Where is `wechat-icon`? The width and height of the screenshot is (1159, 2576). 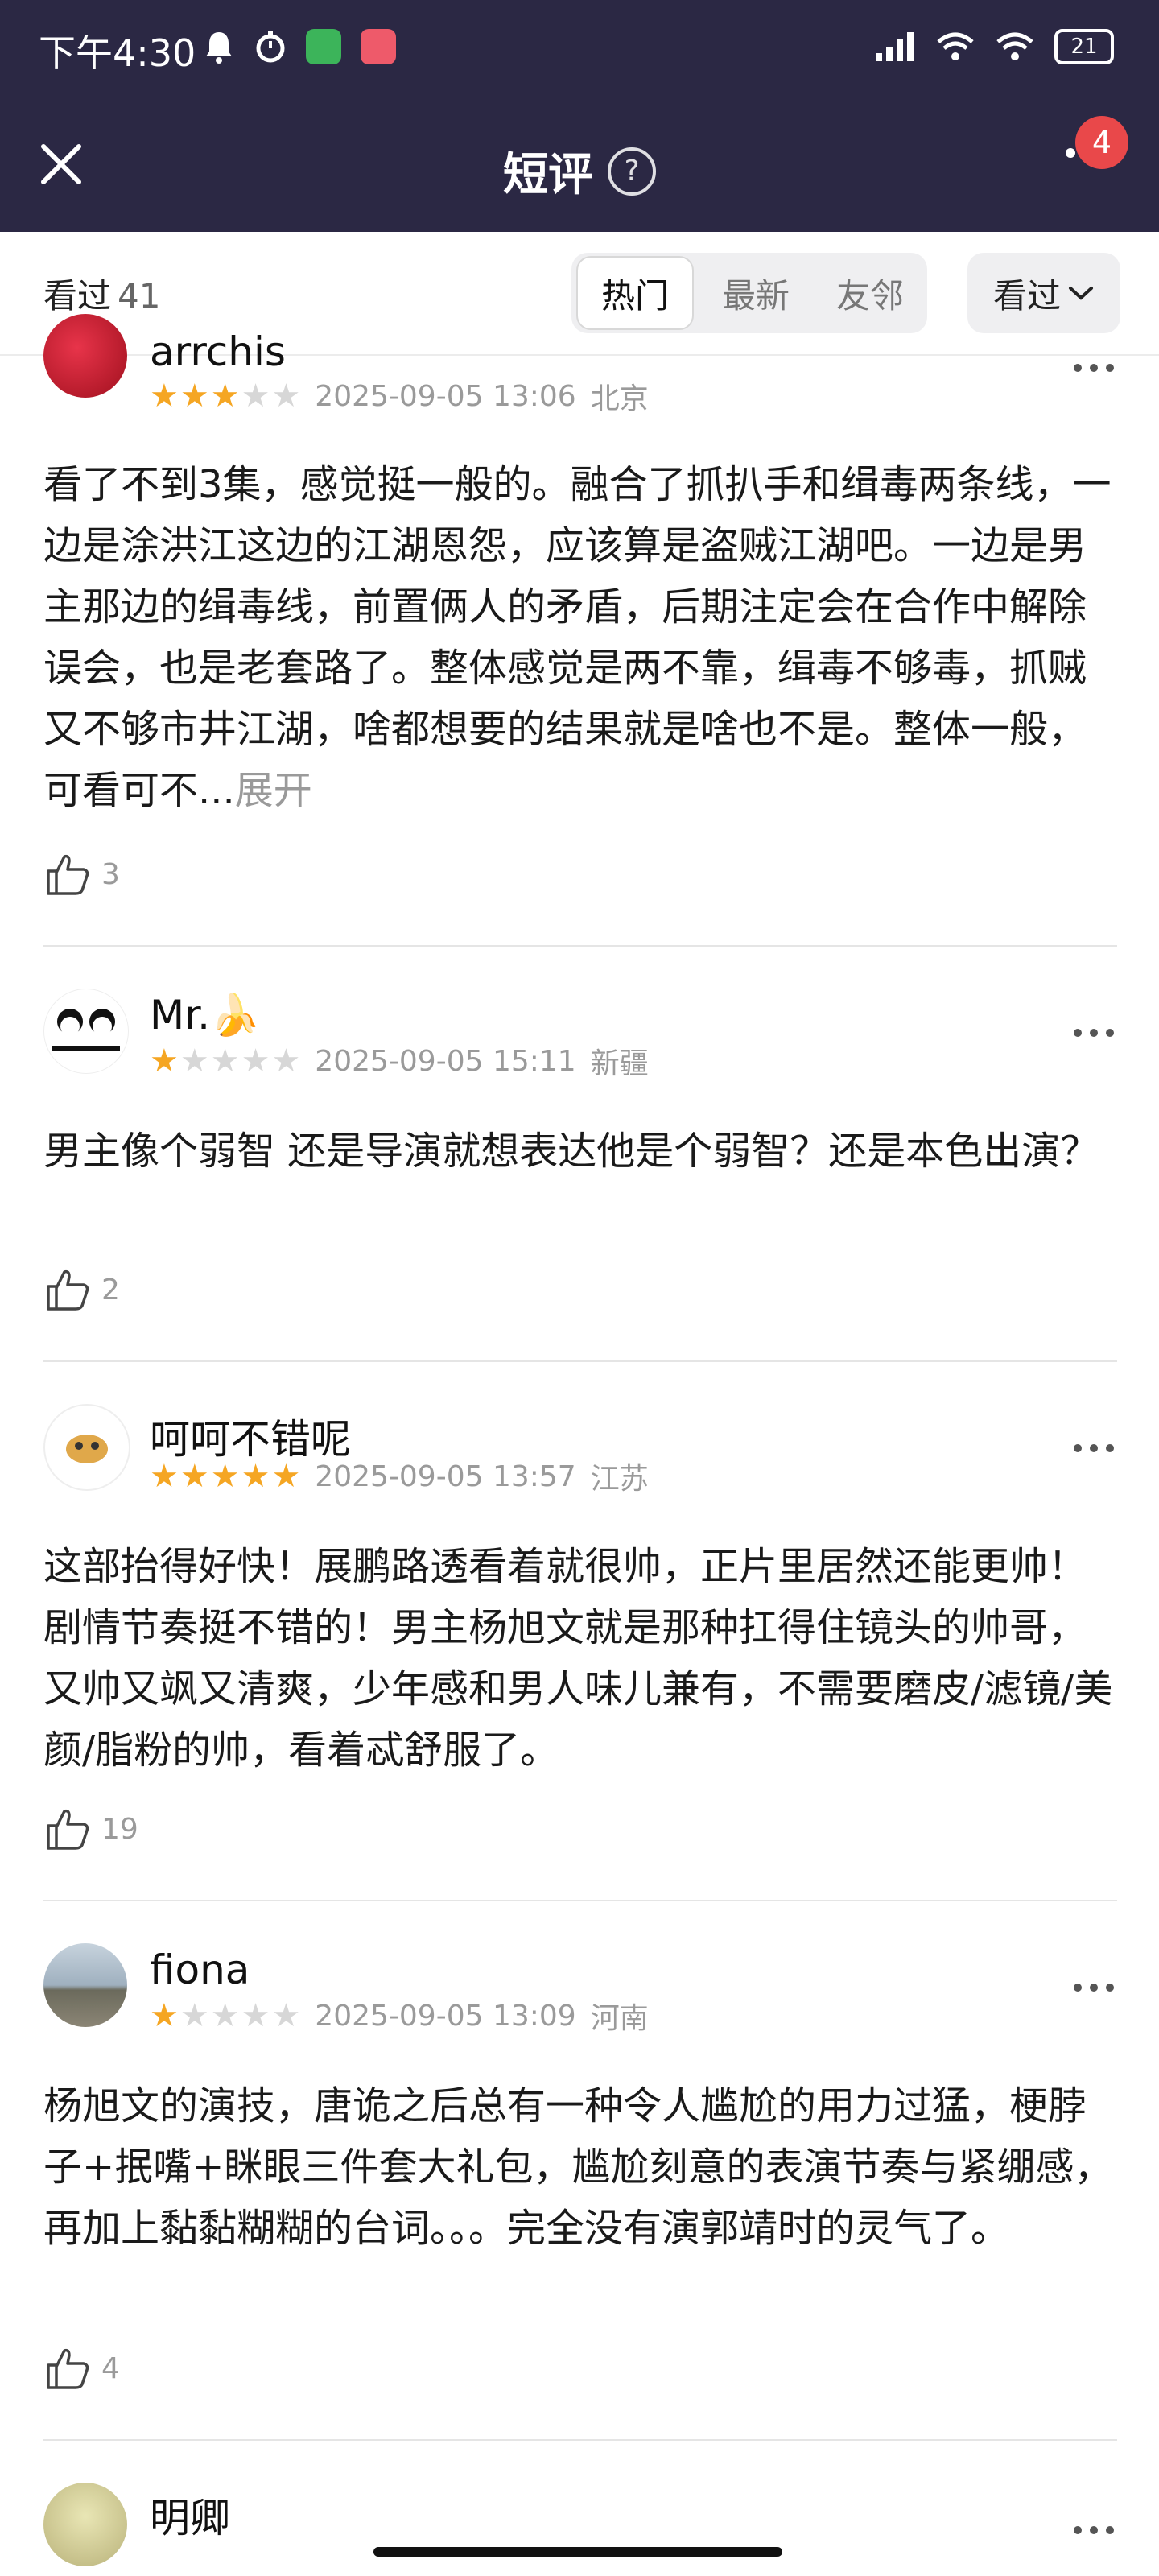
wechat-icon is located at coordinates (323, 46).